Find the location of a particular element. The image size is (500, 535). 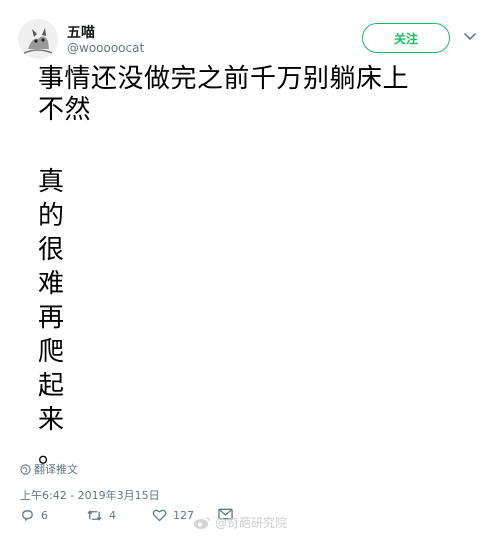

tweet-text: 事情还没做完之前千万别躺床上 不然 is located at coordinates (258, 95).